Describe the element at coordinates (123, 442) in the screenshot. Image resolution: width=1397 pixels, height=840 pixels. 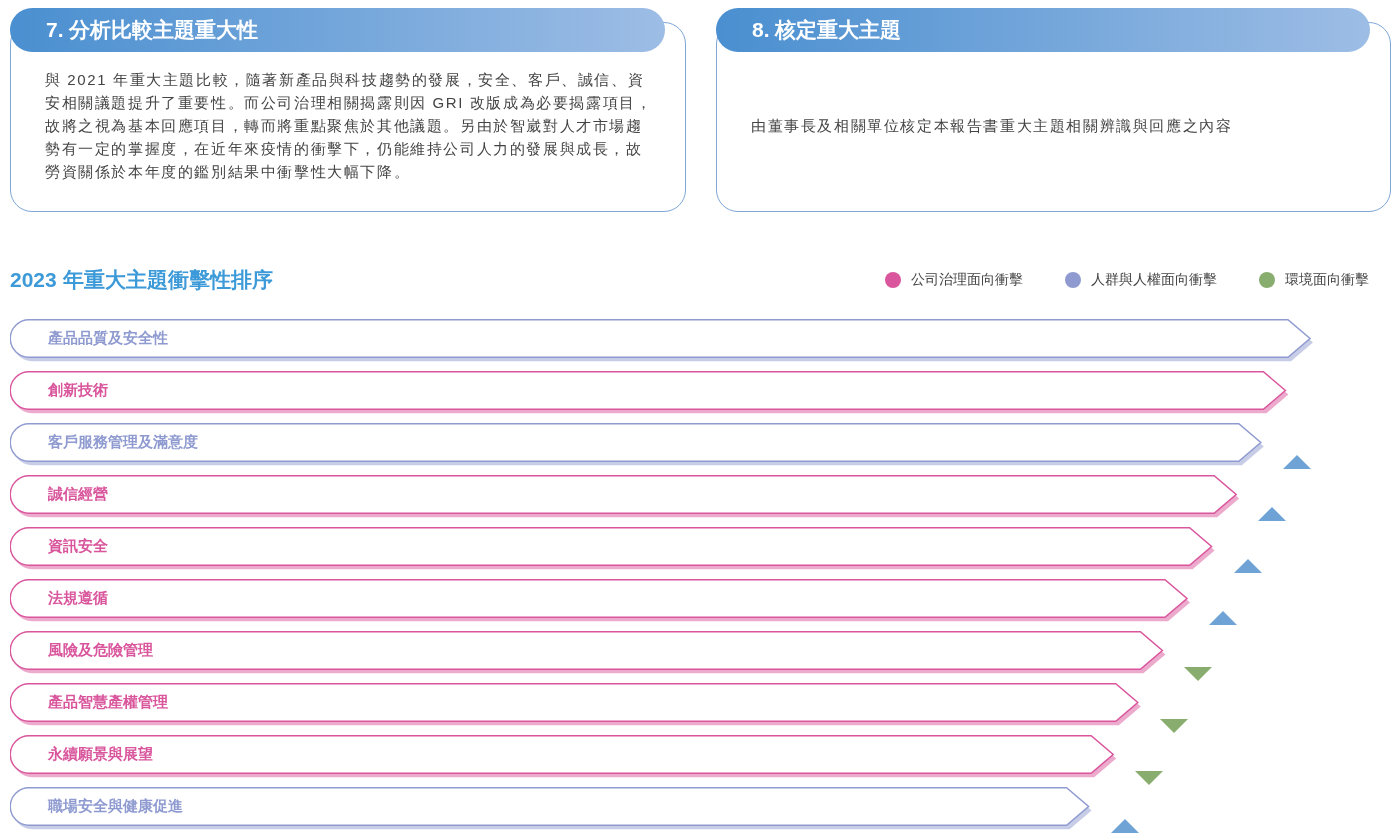
I see `topic-label: 客戶服務管理及滿意度` at that location.